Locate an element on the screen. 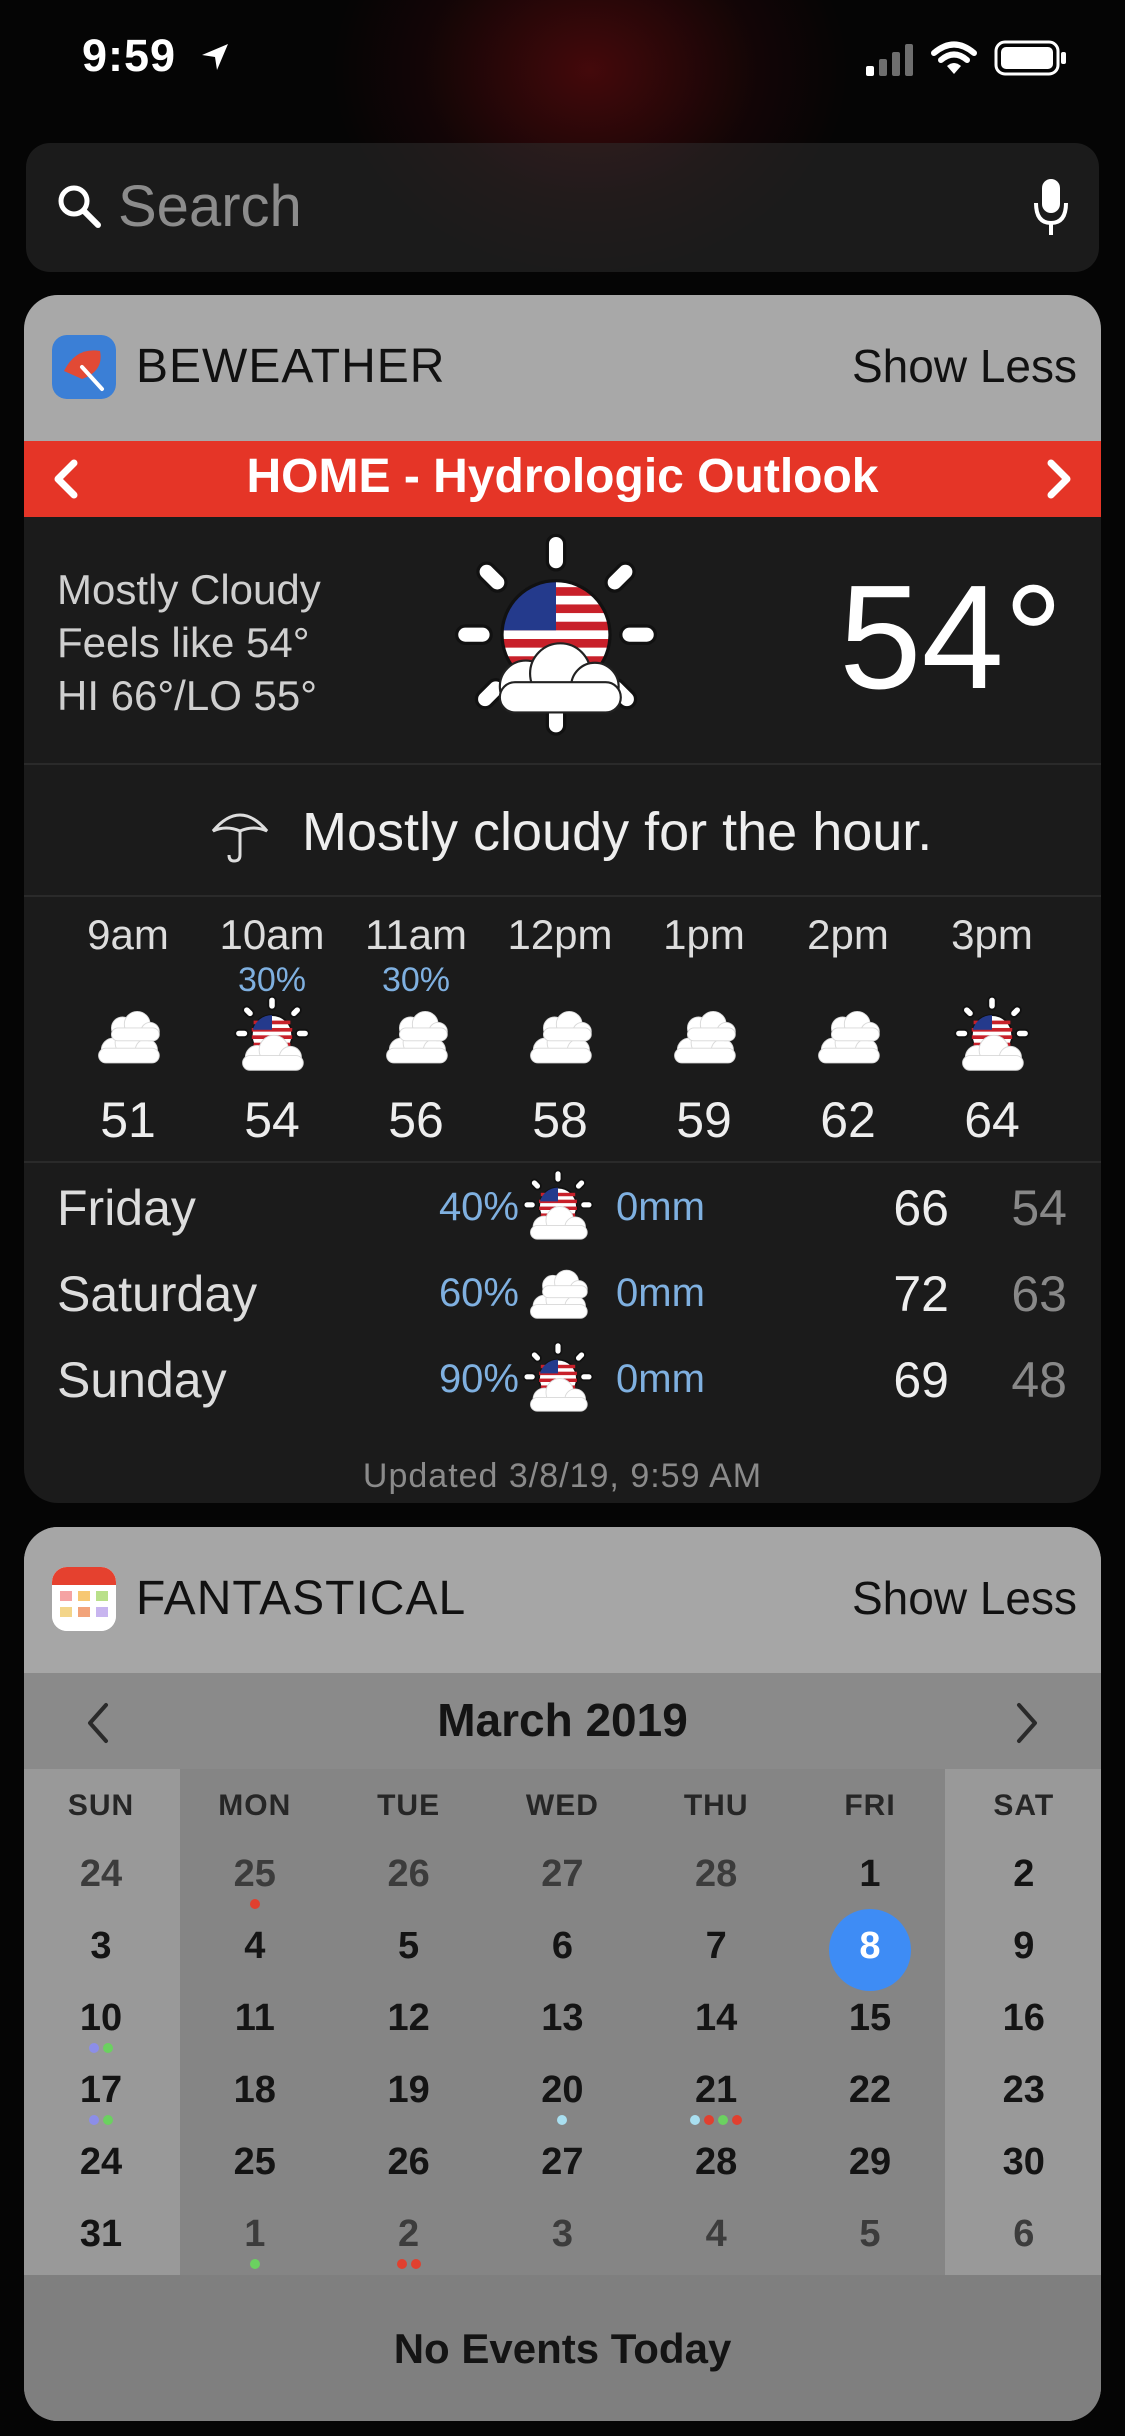 This screenshot has width=1125, height=2436. calendar-day: 12 is located at coordinates (409, 2023).